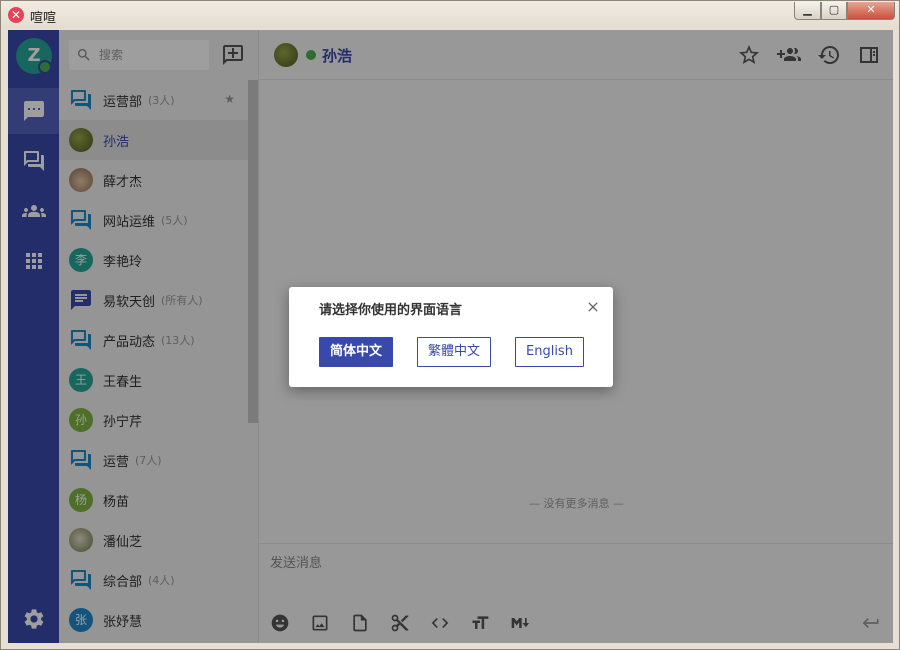 The height and width of the screenshot is (650, 900). What do you see at coordinates (43, 18) in the screenshot?
I see `window-title: 喧喧` at bounding box center [43, 18].